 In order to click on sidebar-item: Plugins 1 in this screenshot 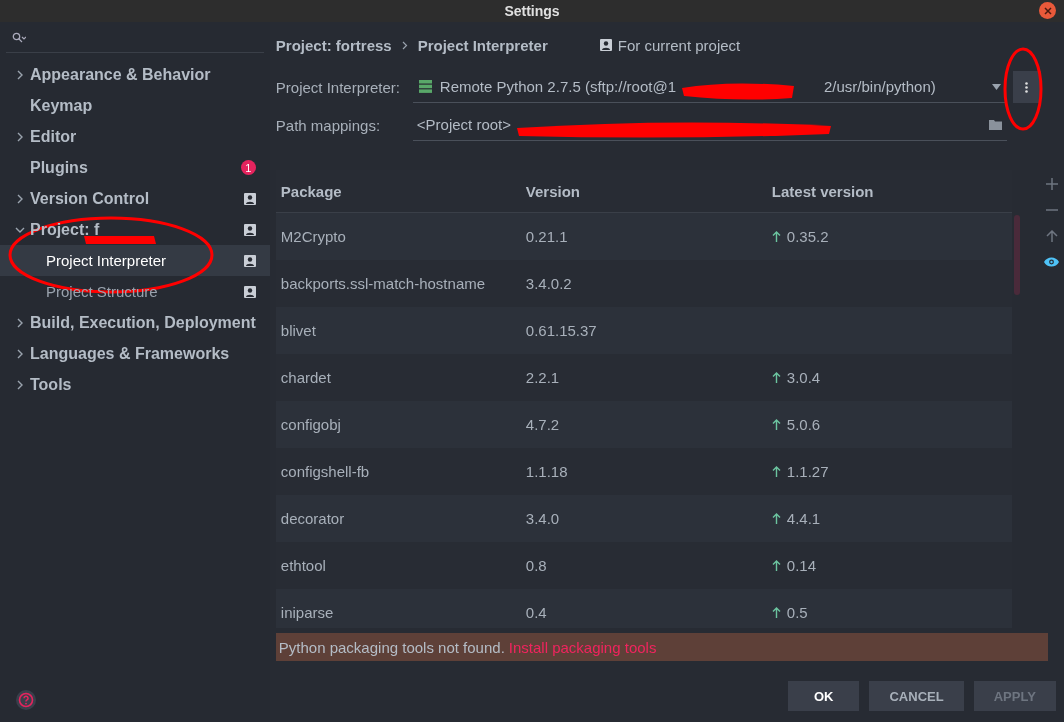, I will do `click(135, 167)`.